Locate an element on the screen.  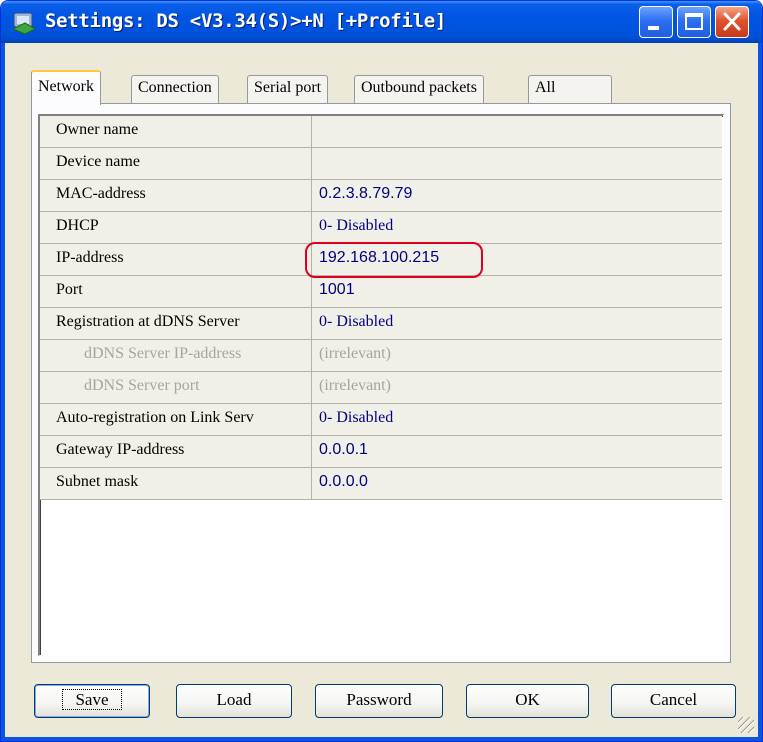
setting-row-dhcp: DHCP 0- Disabled is located at coordinates (381, 228).